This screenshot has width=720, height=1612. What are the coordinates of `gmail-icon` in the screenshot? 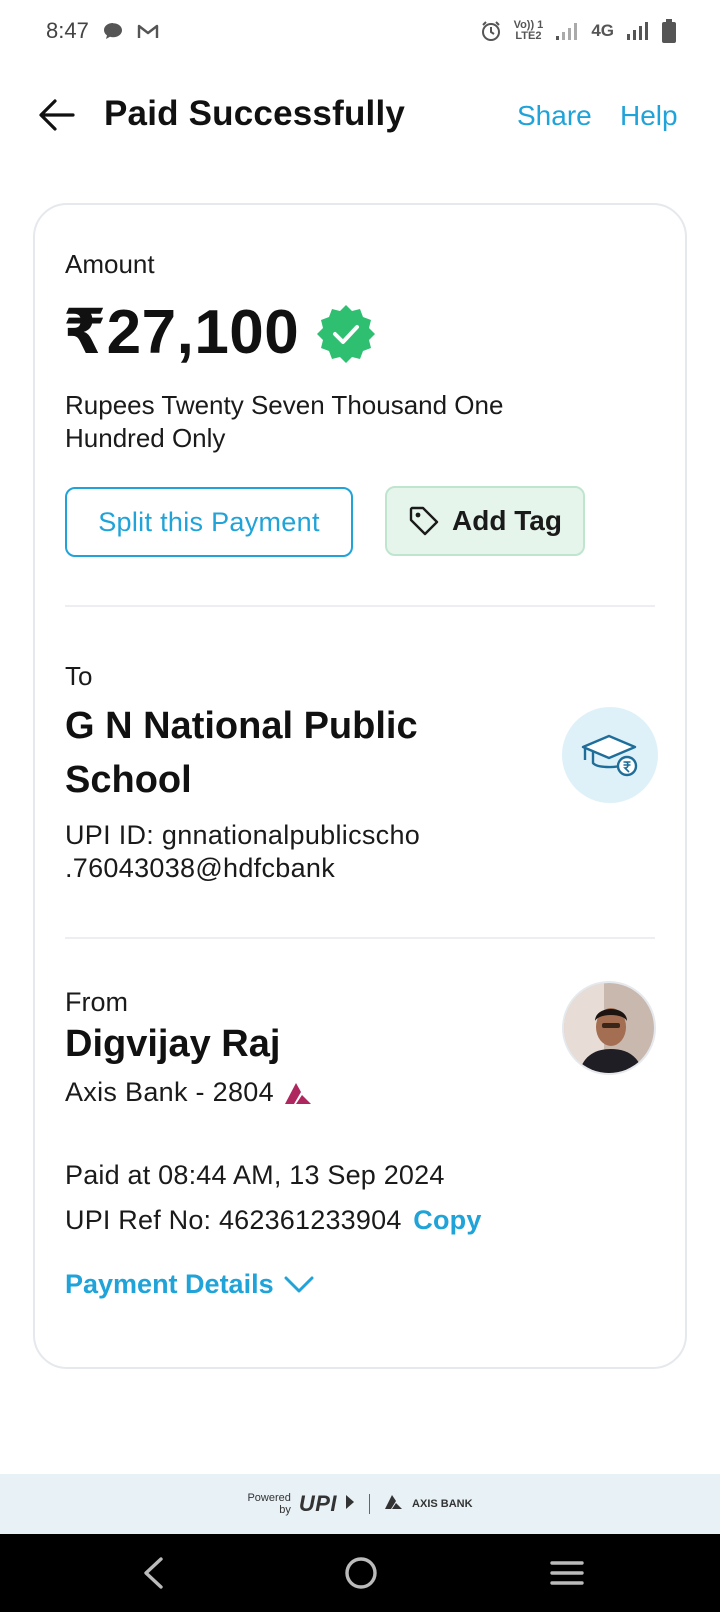 It's located at (148, 31).